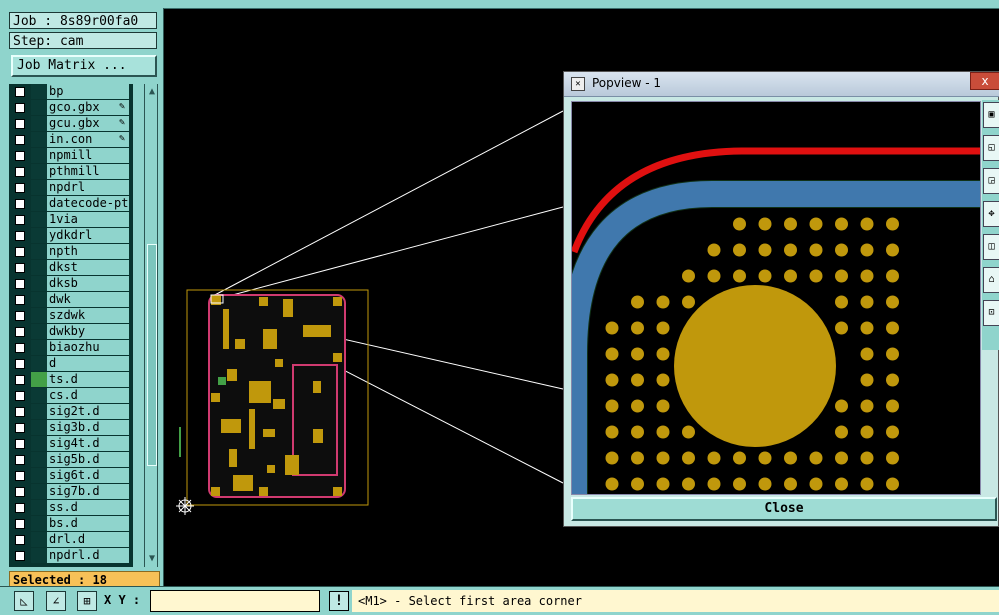 The width and height of the screenshot is (999, 615). I want to click on layer-row: bs.d, so click(71, 524).